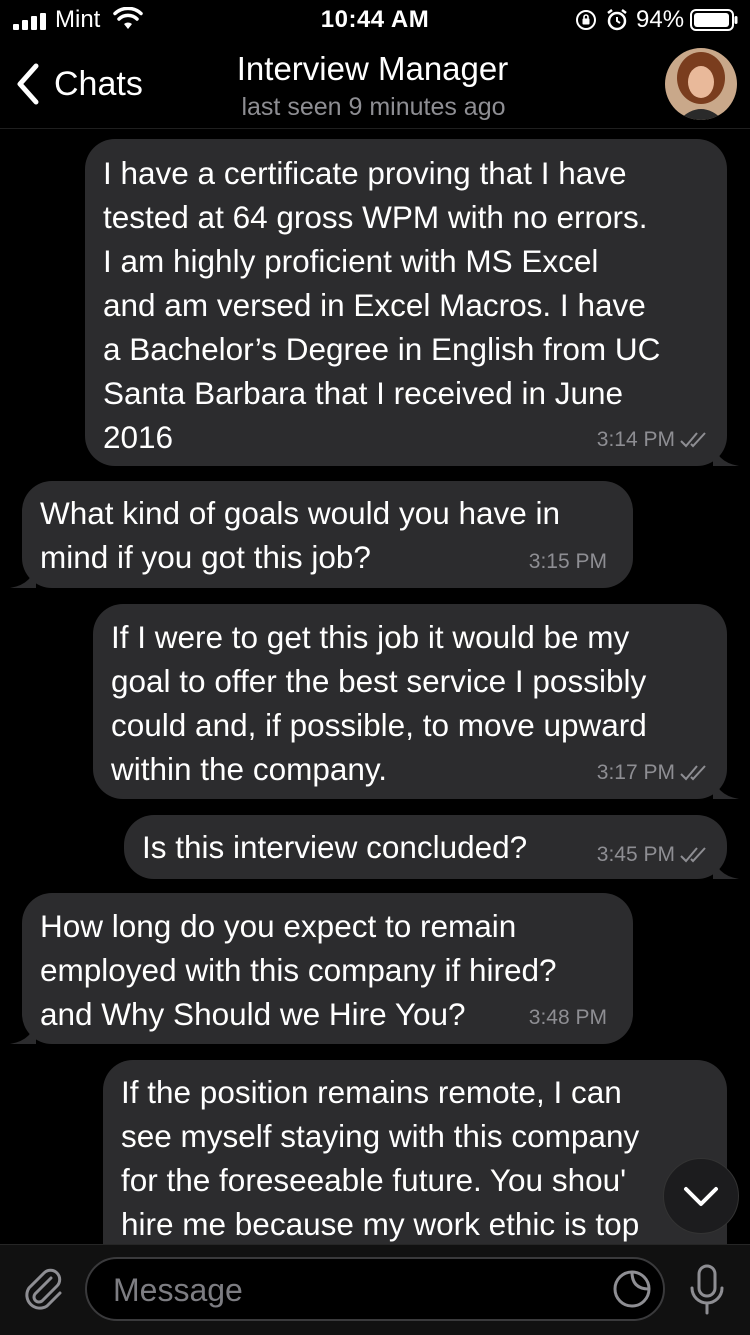 Image resolution: width=750 pixels, height=1335 pixels. I want to click on status-bar: Mint 10:44 AM 94%, so click(375, 20).